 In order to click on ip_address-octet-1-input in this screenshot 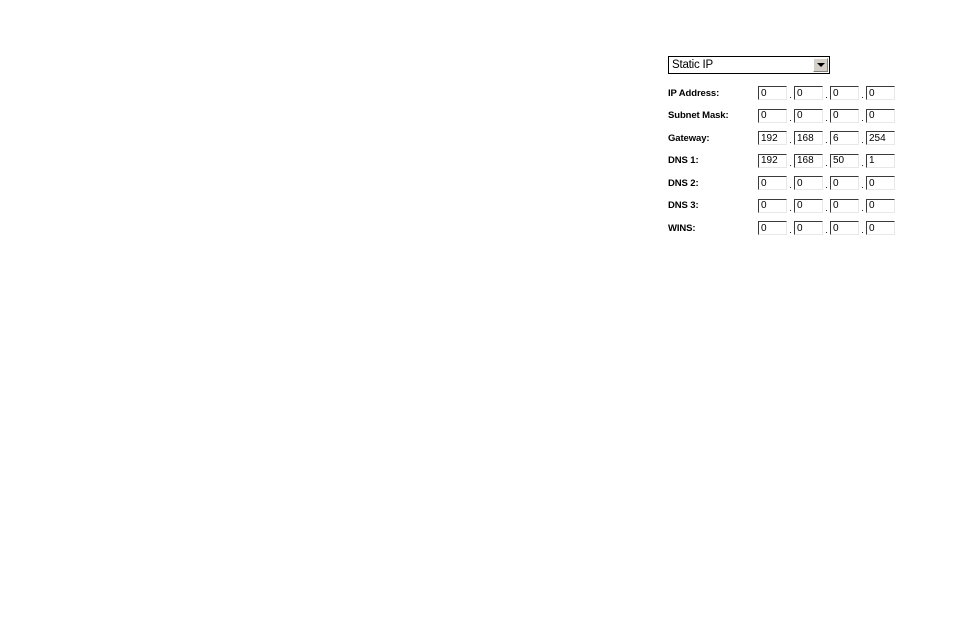, I will do `click(772, 93)`.